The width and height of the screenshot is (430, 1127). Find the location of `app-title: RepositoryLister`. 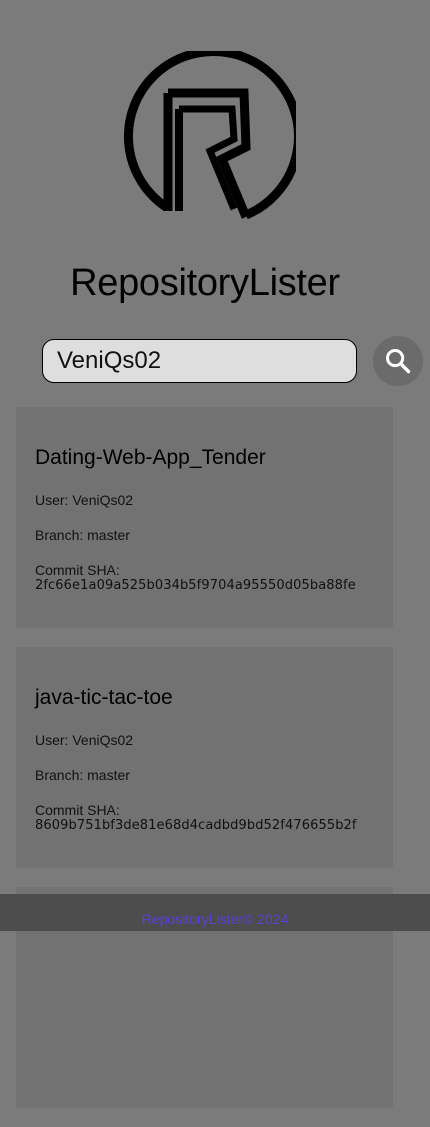

app-title: RepositoryLister is located at coordinates (205, 283).